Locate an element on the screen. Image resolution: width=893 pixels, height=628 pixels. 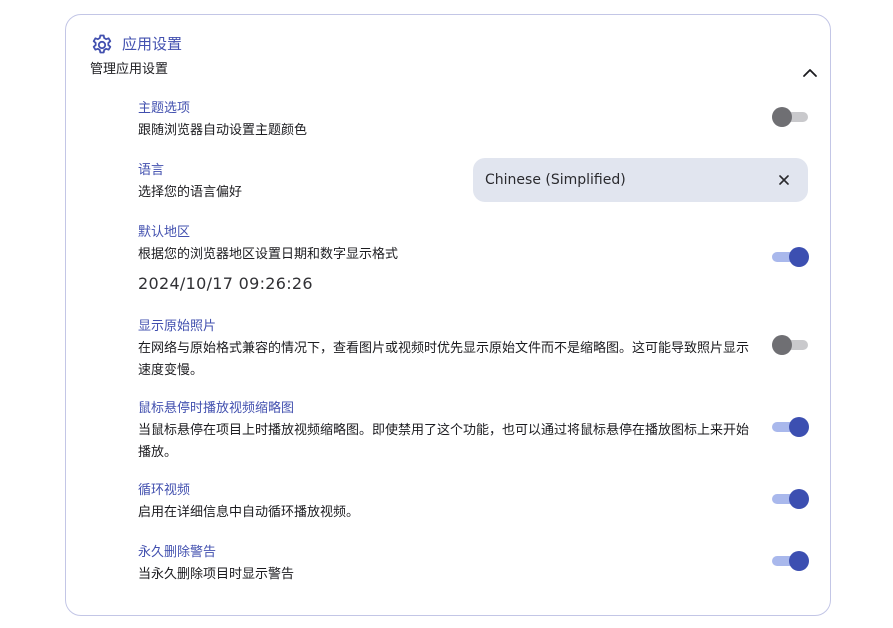
theme-toggle is located at coordinates (790, 117).